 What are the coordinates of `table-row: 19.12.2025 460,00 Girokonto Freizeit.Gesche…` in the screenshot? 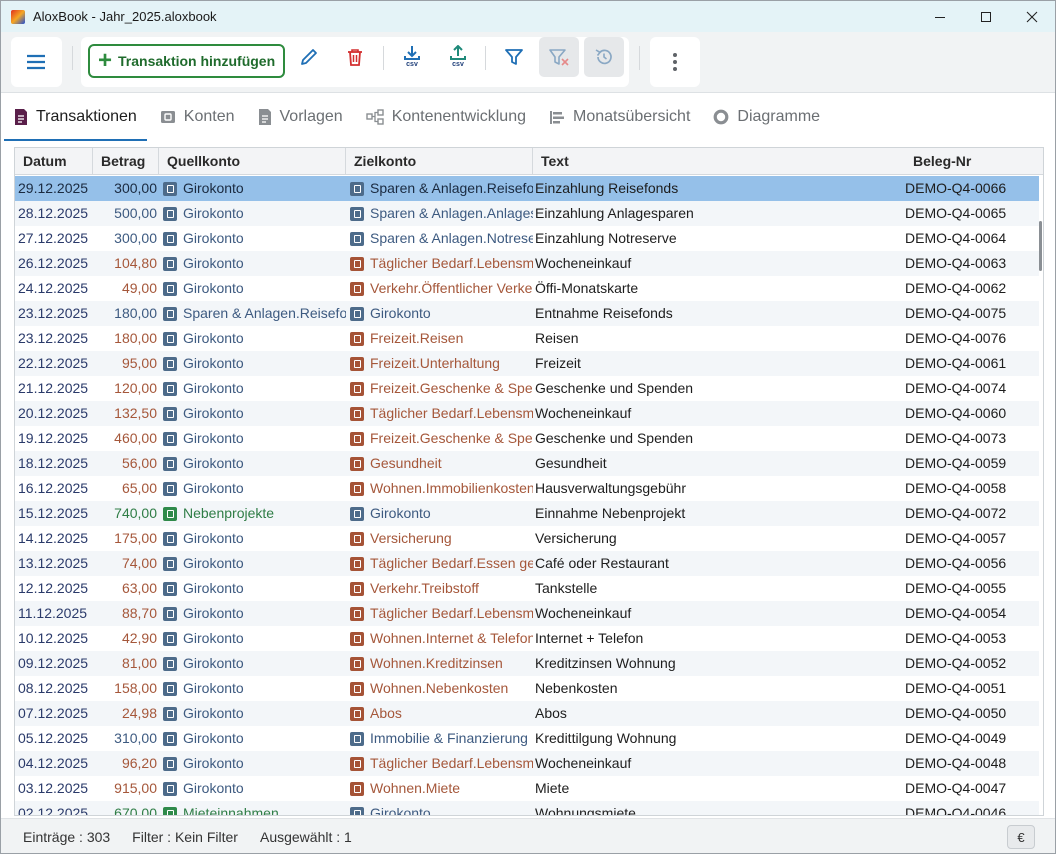 It's located at (527, 438).